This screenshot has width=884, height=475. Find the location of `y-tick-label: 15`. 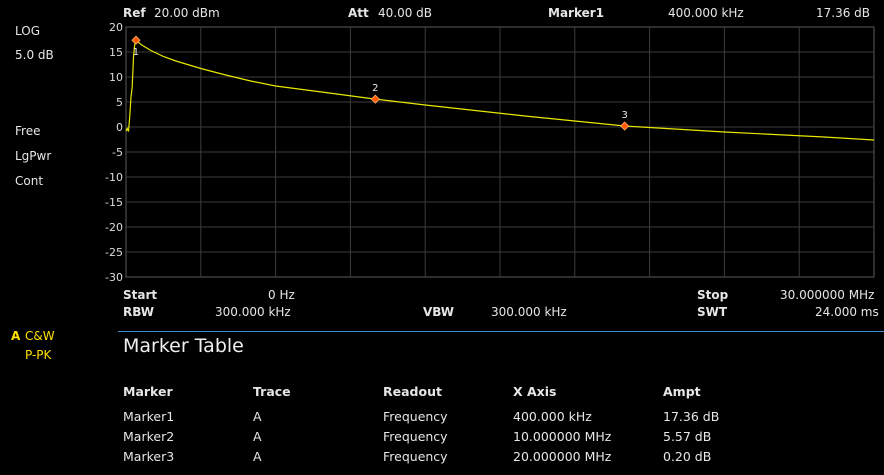

y-tick-label: 15 is located at coordinates (116, 52).